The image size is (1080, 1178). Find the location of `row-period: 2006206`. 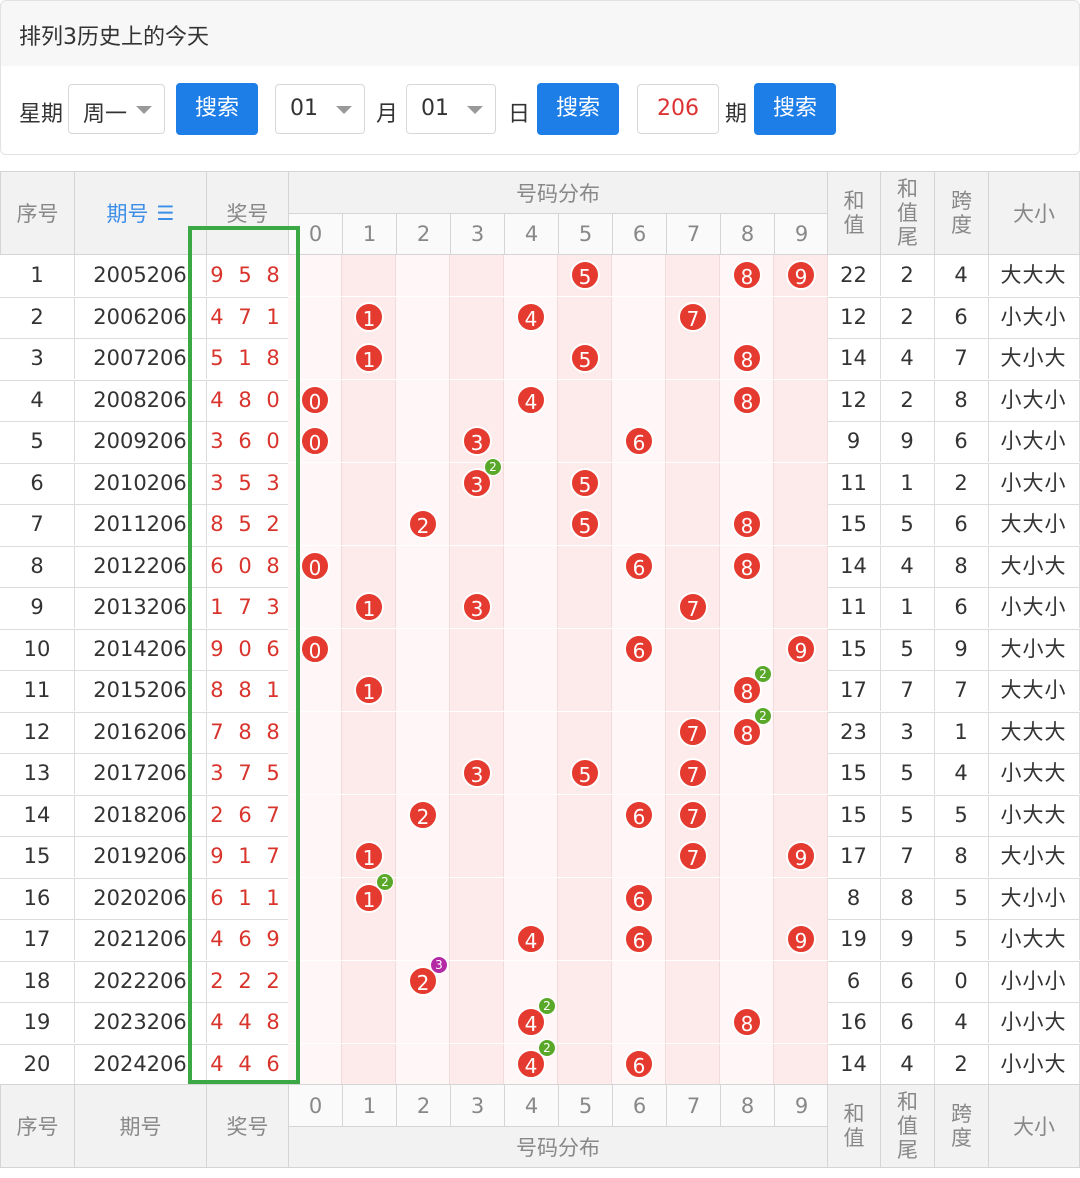

row-period: 2006206 is located at coordinates (140, 317).